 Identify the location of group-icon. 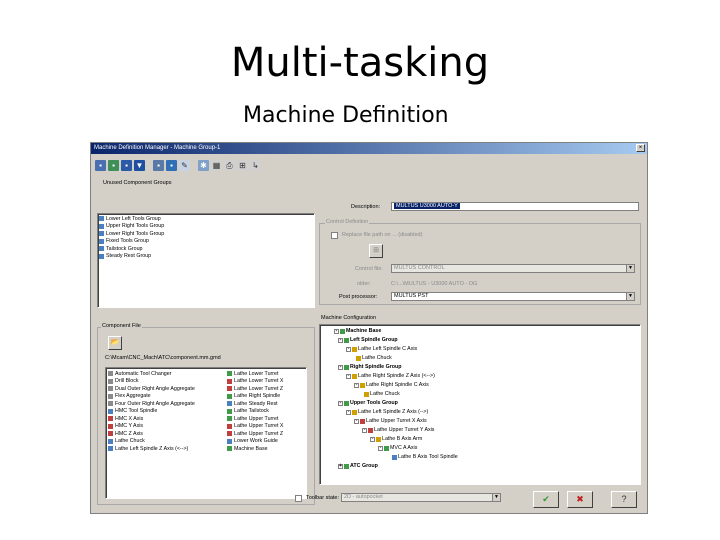
(101, 226).